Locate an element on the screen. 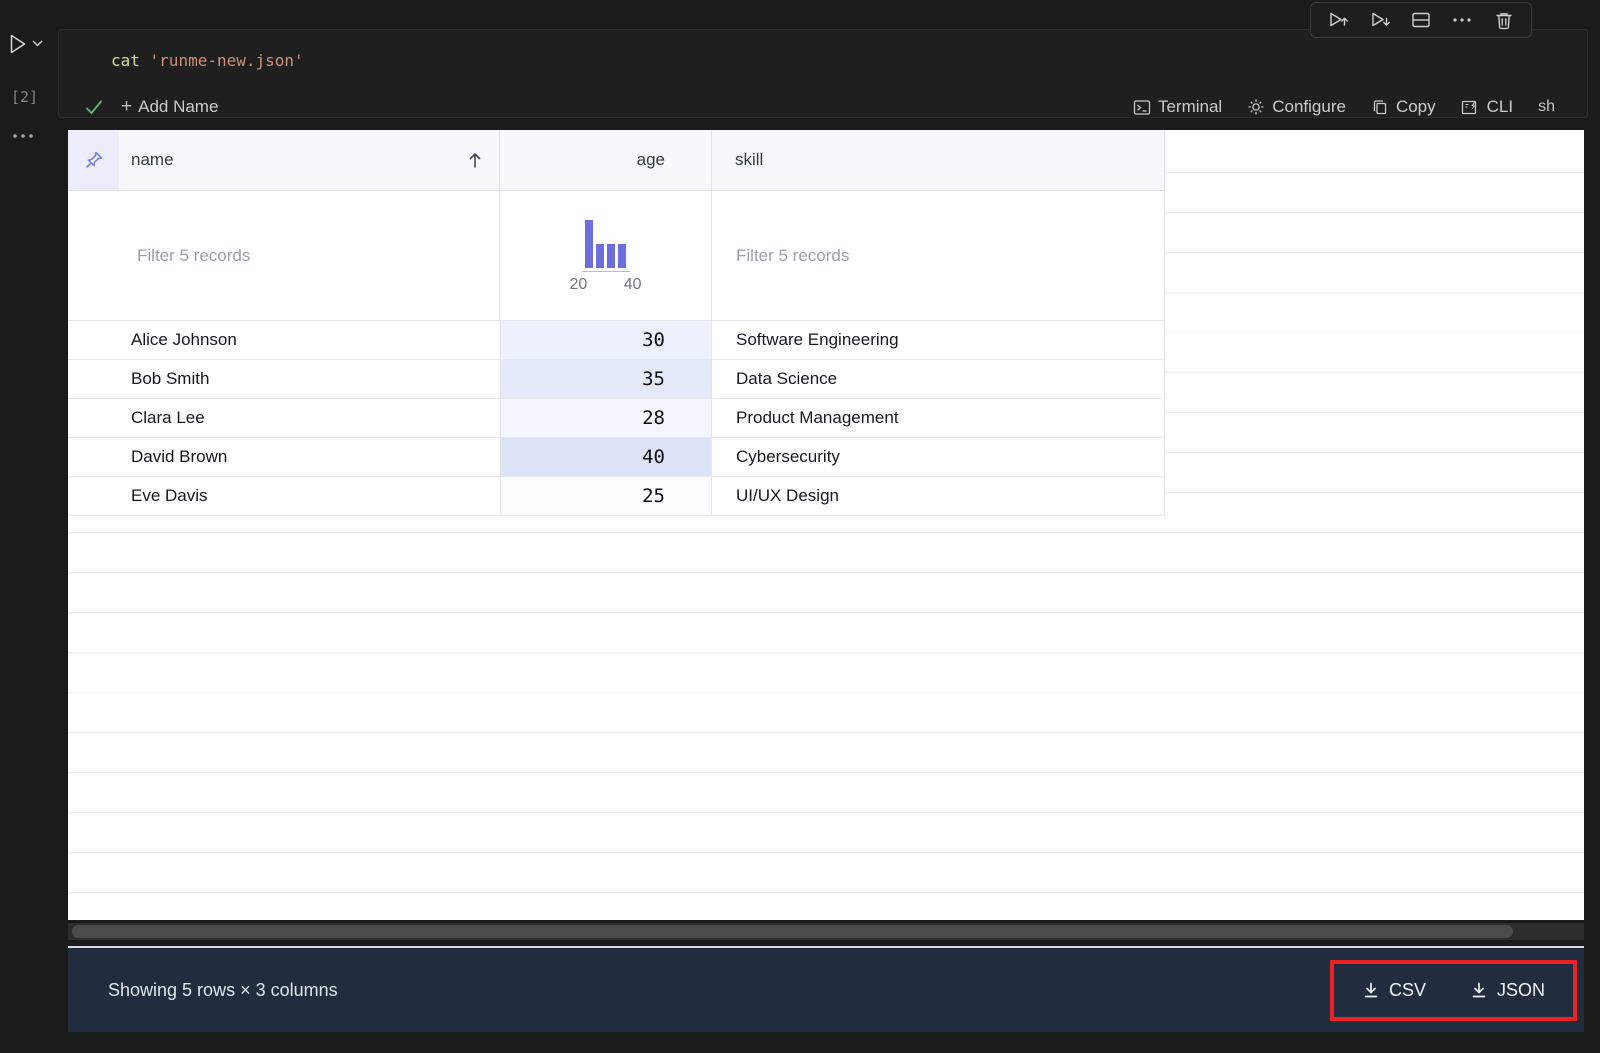 This screenshot has height=1053, width=1600. row-count-summary: Showing 5 rows × 3 columns is located at coordinates (223, 989).